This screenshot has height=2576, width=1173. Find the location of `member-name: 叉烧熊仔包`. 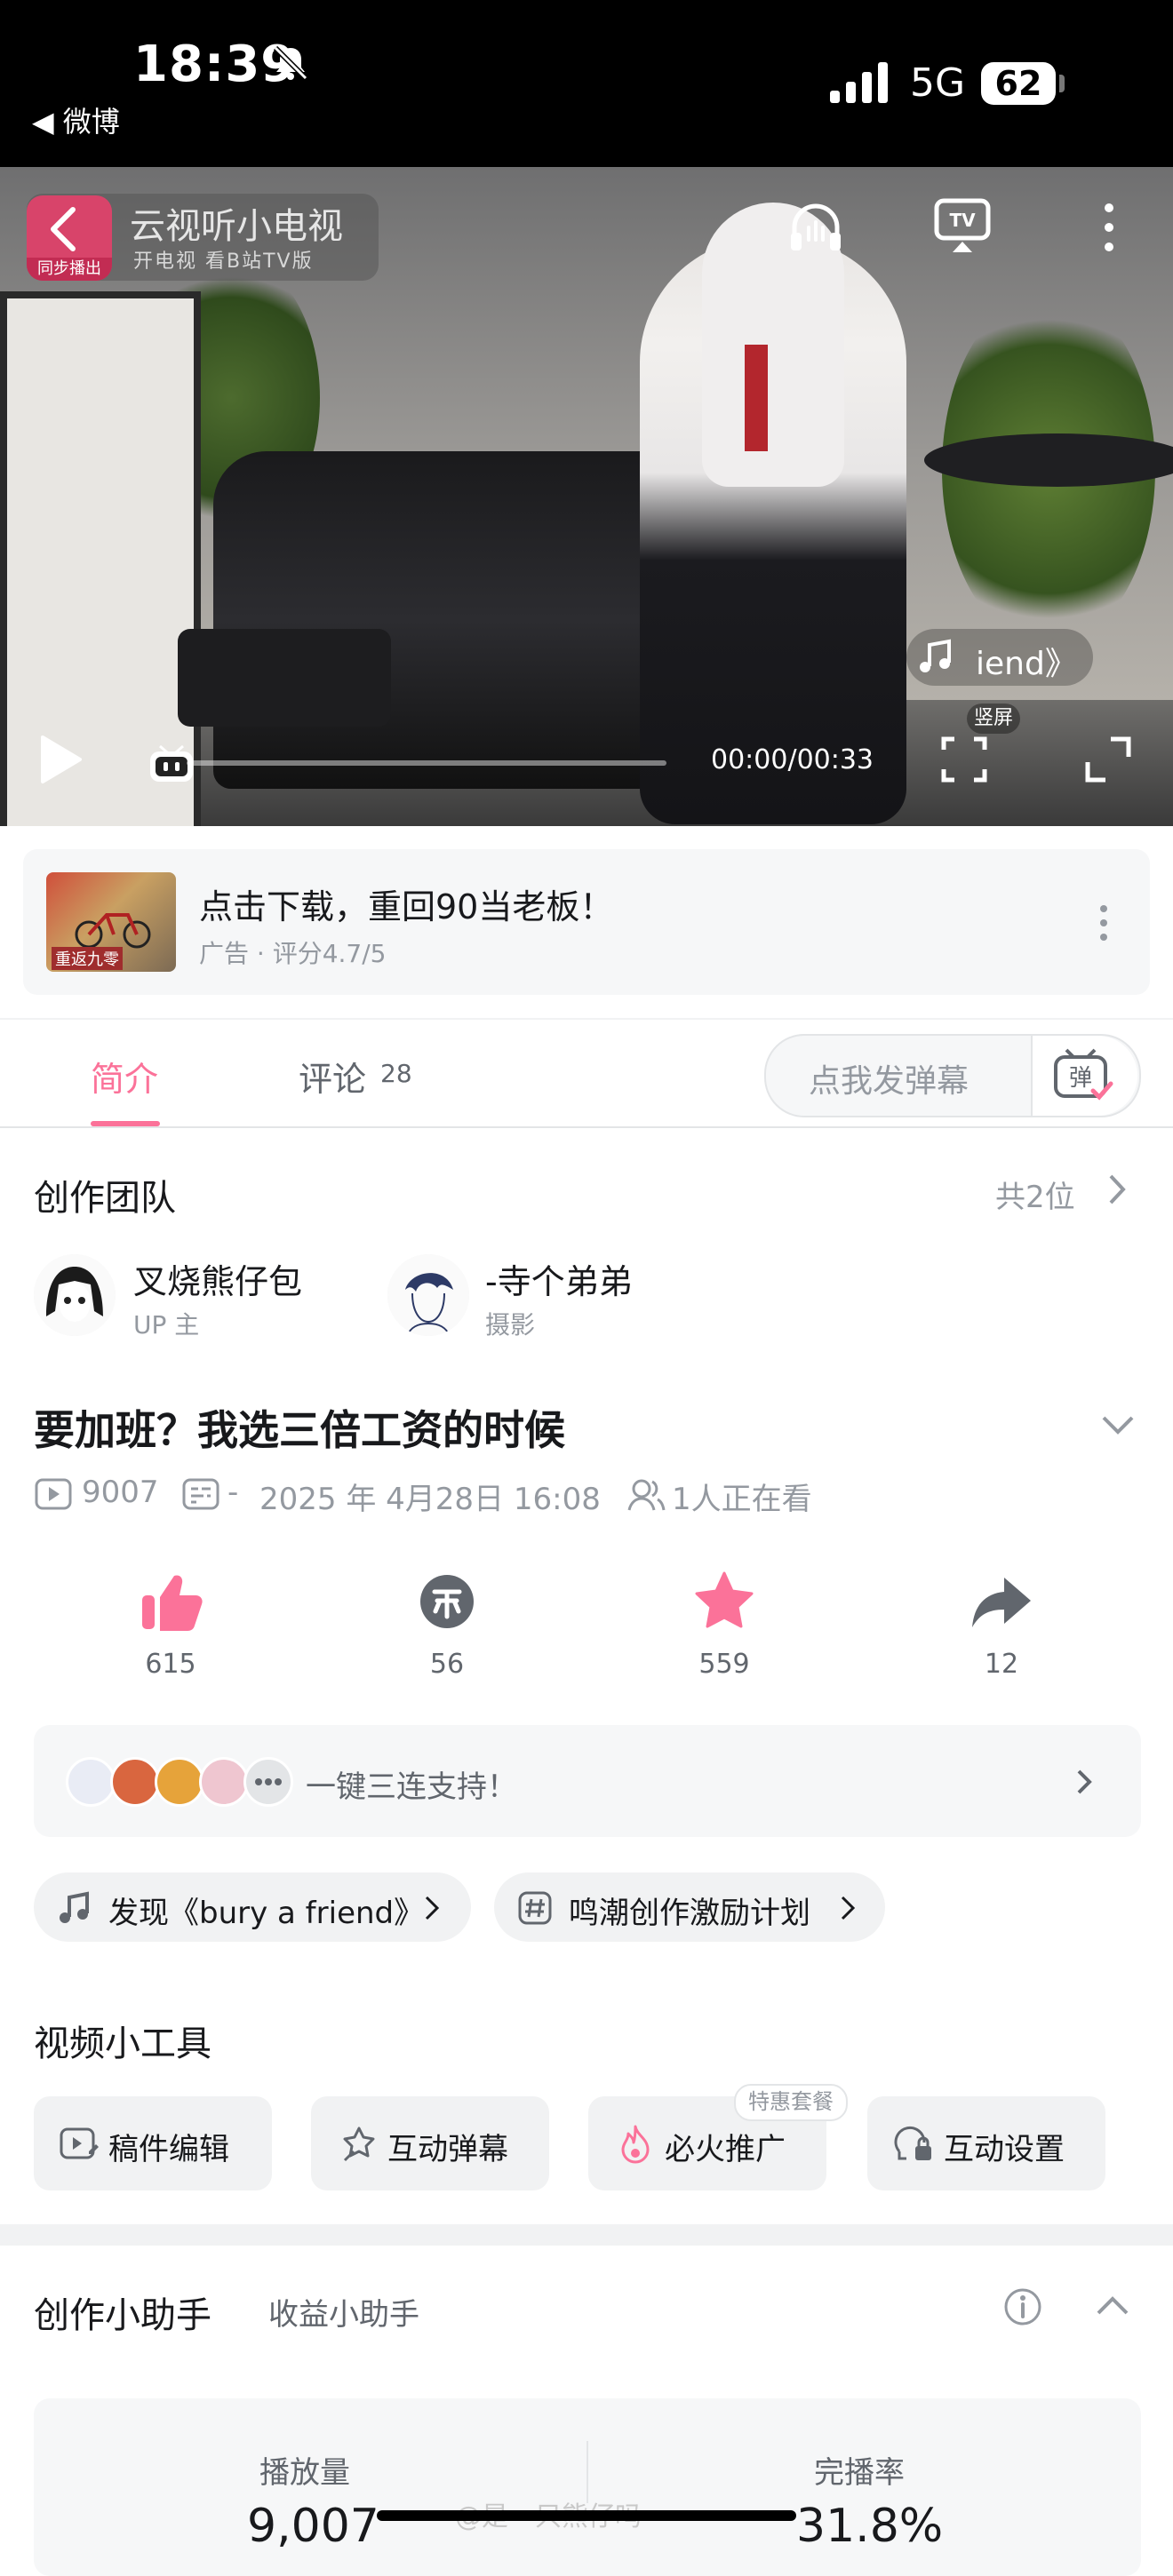

member-name: 叉烧熊仔包 is located at coordinates (218, 1278).